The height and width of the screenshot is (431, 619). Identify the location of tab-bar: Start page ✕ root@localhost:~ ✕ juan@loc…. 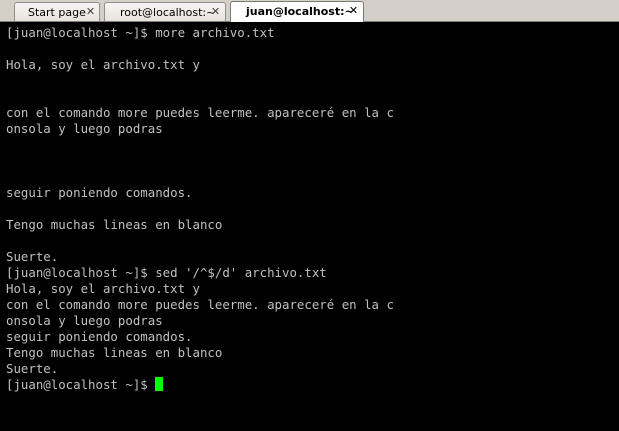
(309, 11).